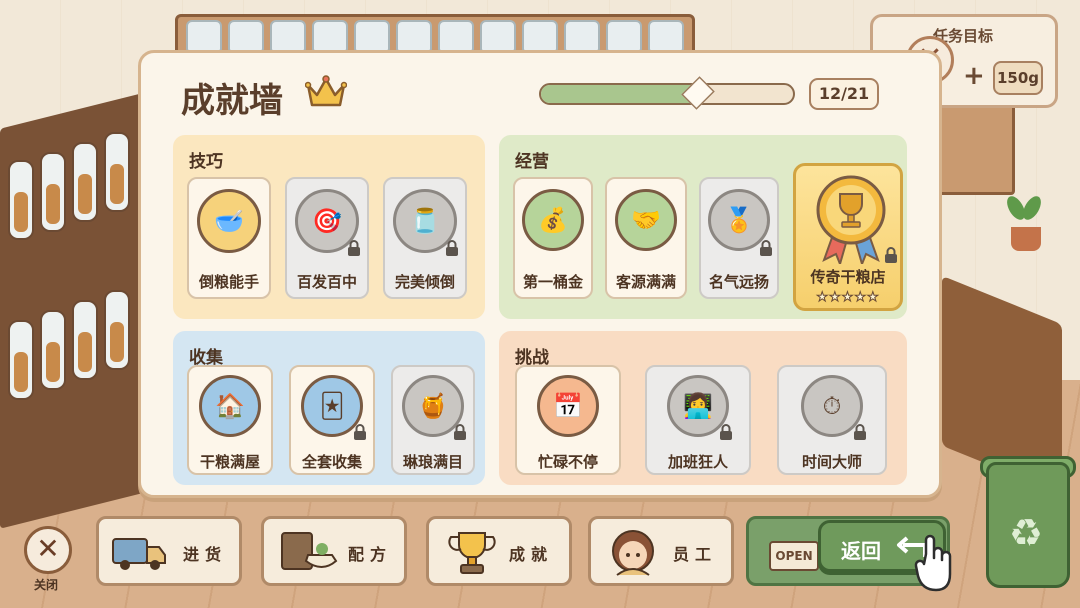 Image resolution: width=1080 pixels, height=608 pixels. I want to click on crown-icon, so click(326, 91).